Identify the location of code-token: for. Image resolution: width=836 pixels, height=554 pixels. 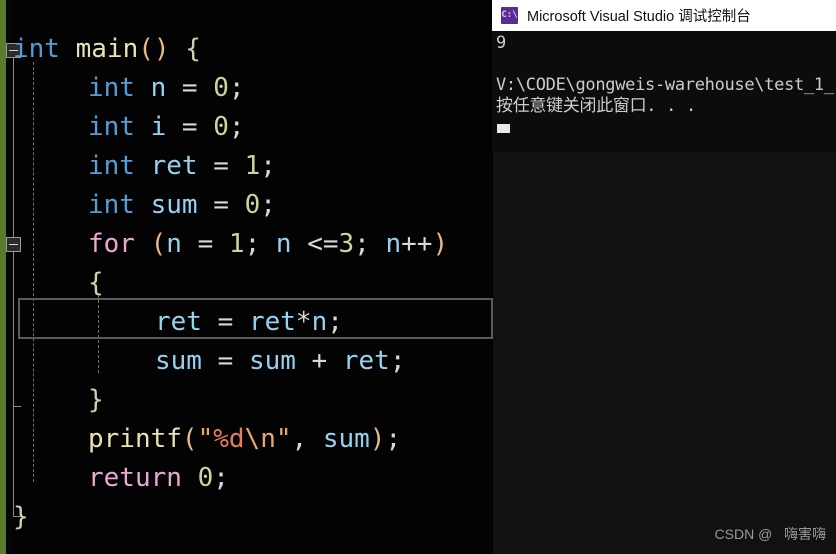
(111, 244).